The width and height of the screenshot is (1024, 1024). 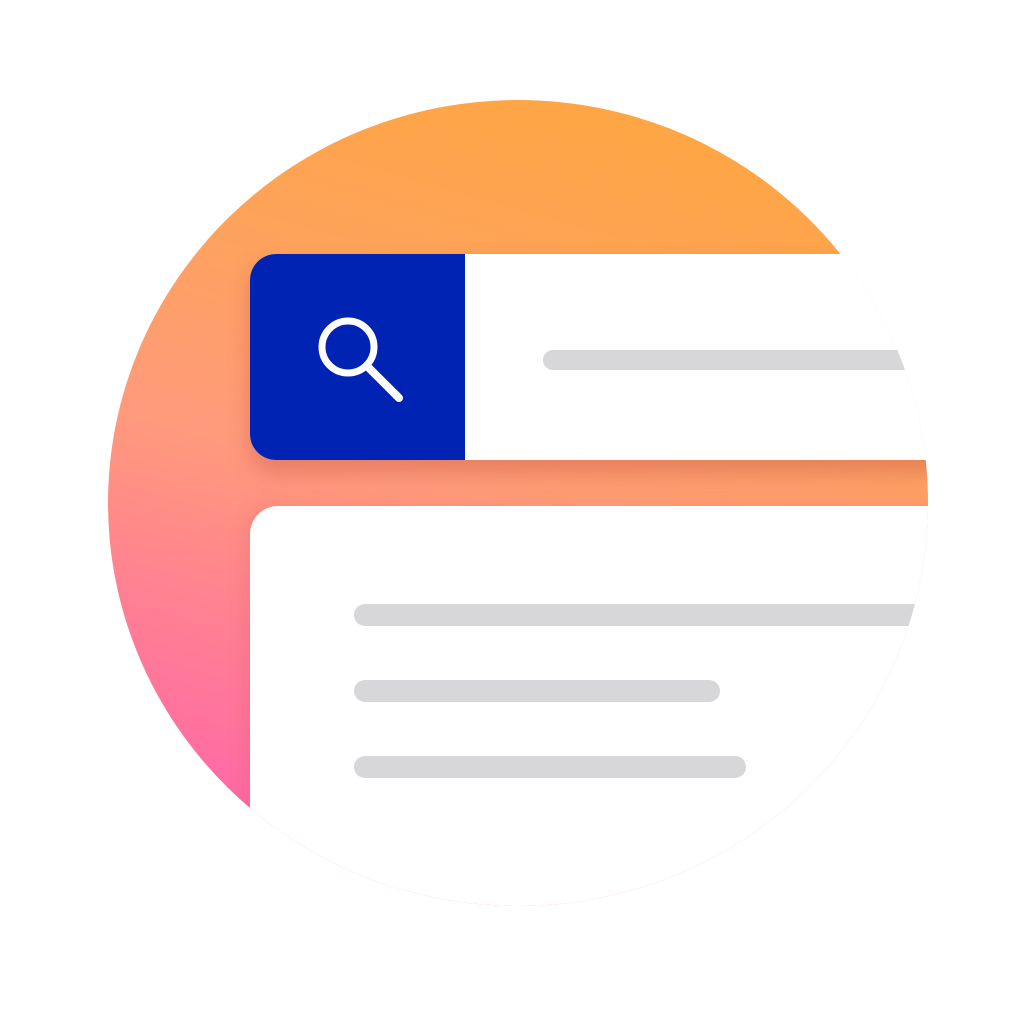 I want to click on search-button, so click(x=357, y=357).